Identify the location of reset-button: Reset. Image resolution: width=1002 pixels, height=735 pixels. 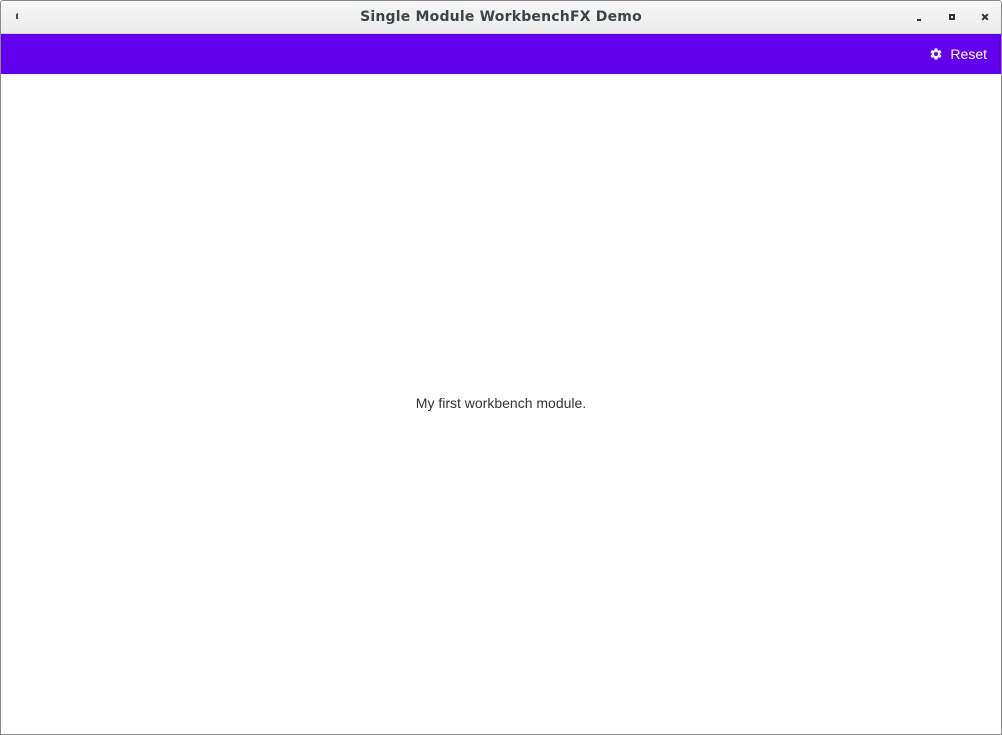
(958, 54).